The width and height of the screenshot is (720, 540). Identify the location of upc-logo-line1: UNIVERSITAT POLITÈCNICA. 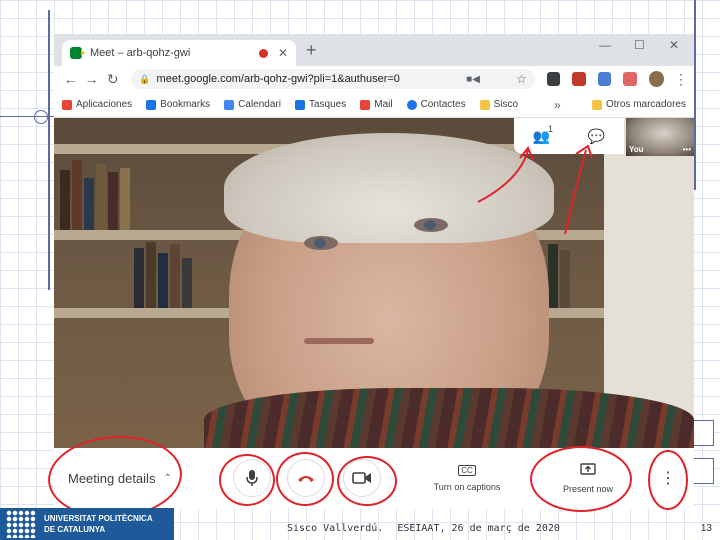
(98, 518).